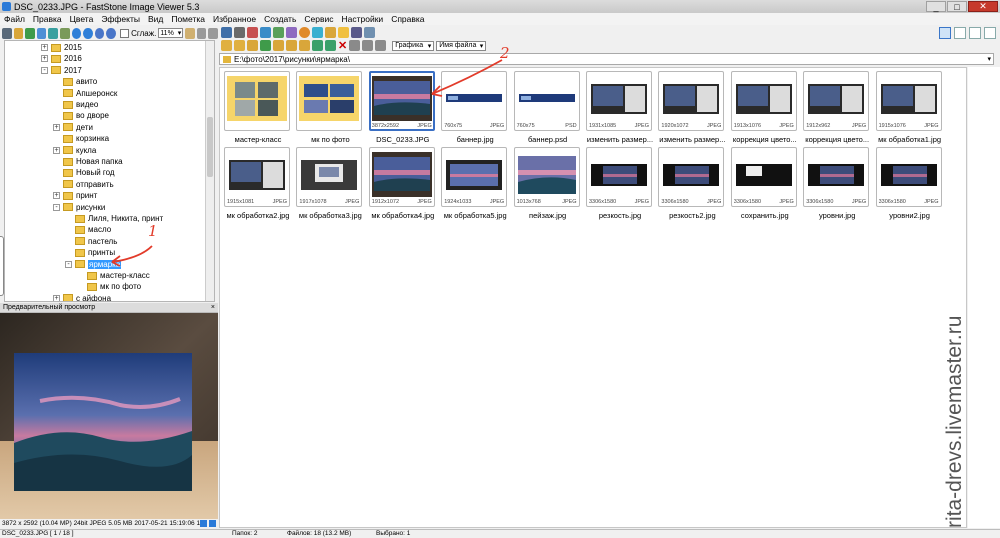 The width and height of the screenshot is (1000, 538). I want to click on watermark: rita-drevs.livemaster.ru, so click(955, 422).